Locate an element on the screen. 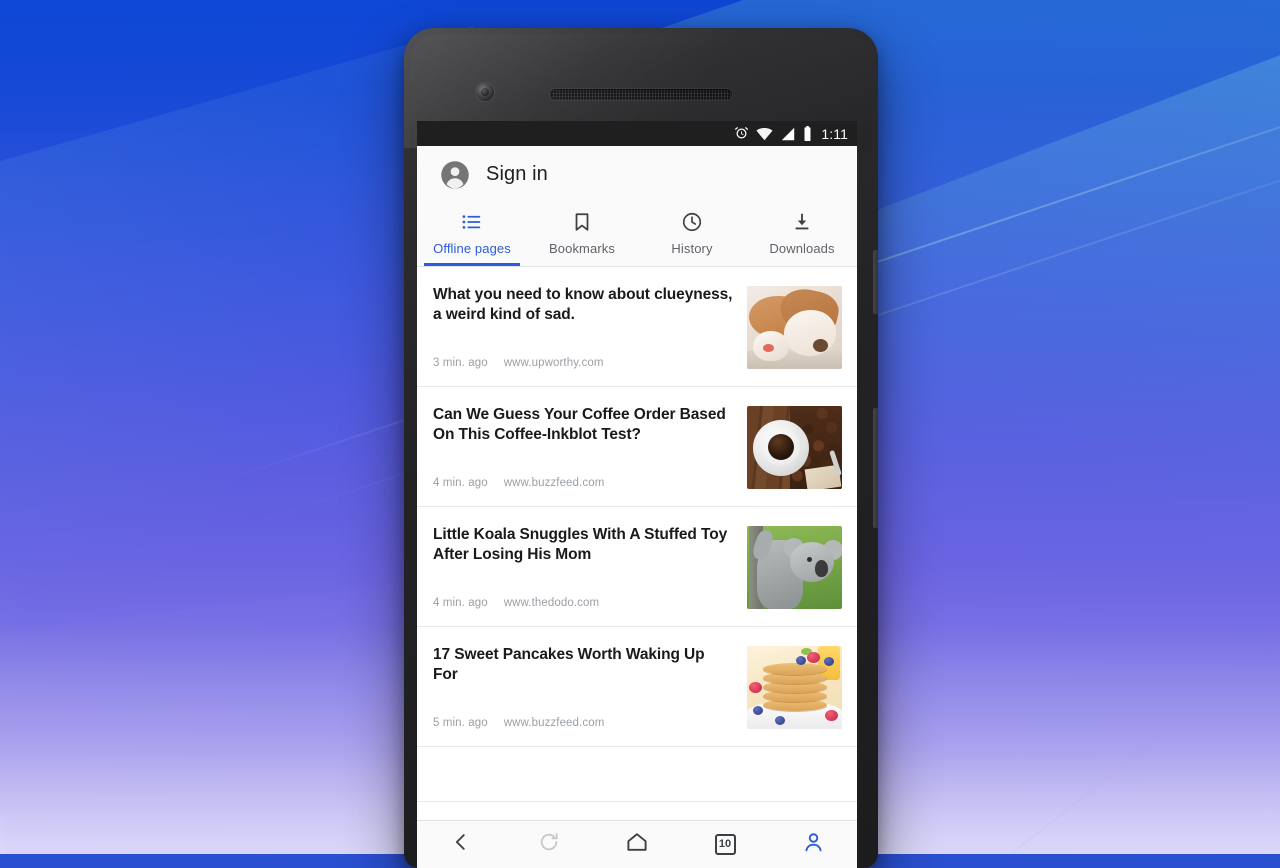 The height and width of the screenshot is (868, 1280). sleeping-puppy-photo is located at coordinates (794, 327).